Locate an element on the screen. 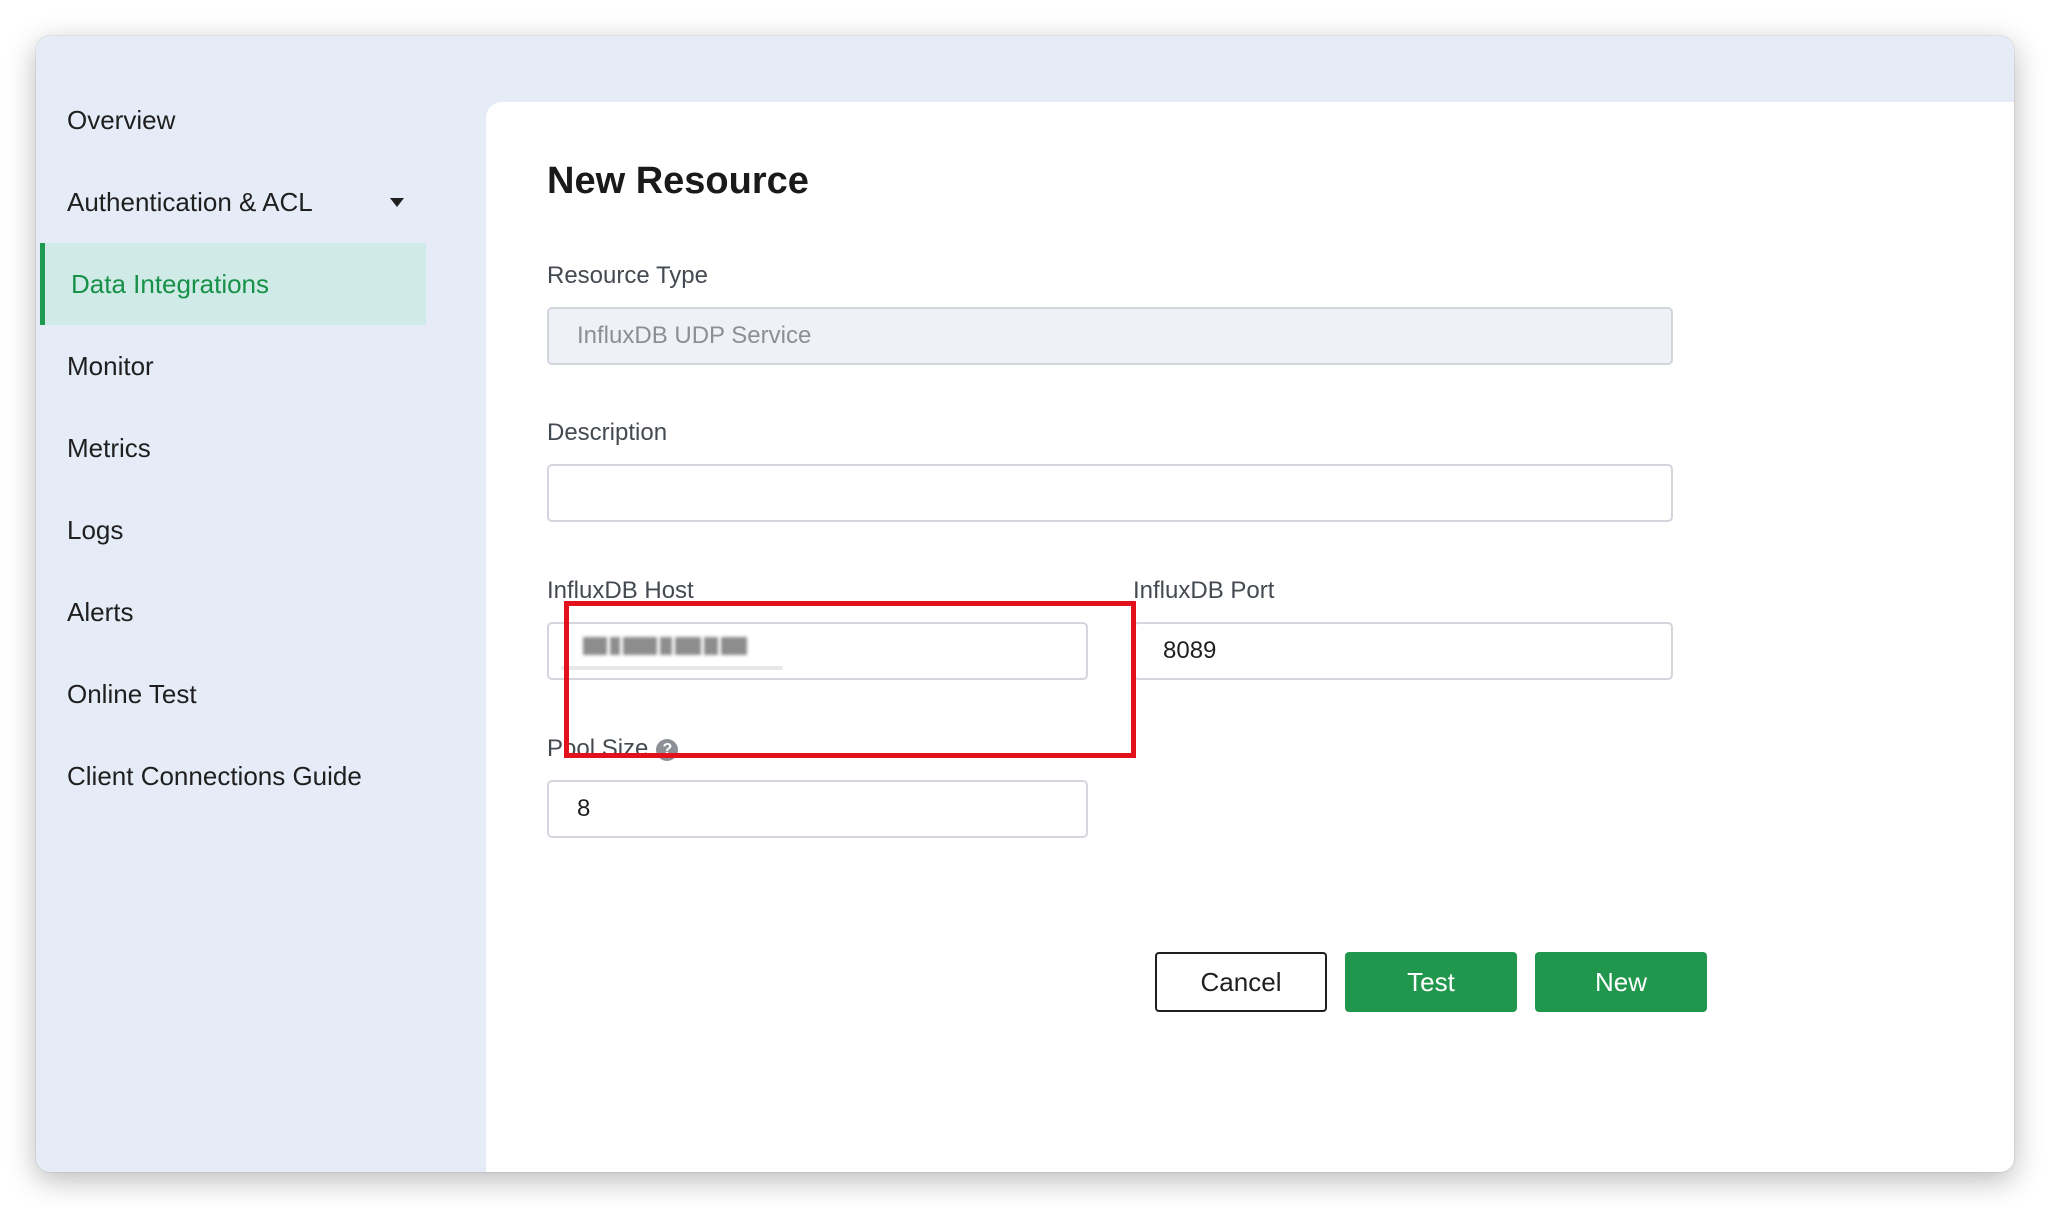 The image size is (2050, 1208). sidebar-item-client-connections-guide: Client Connections Guide is located at coordinates (233, 776).